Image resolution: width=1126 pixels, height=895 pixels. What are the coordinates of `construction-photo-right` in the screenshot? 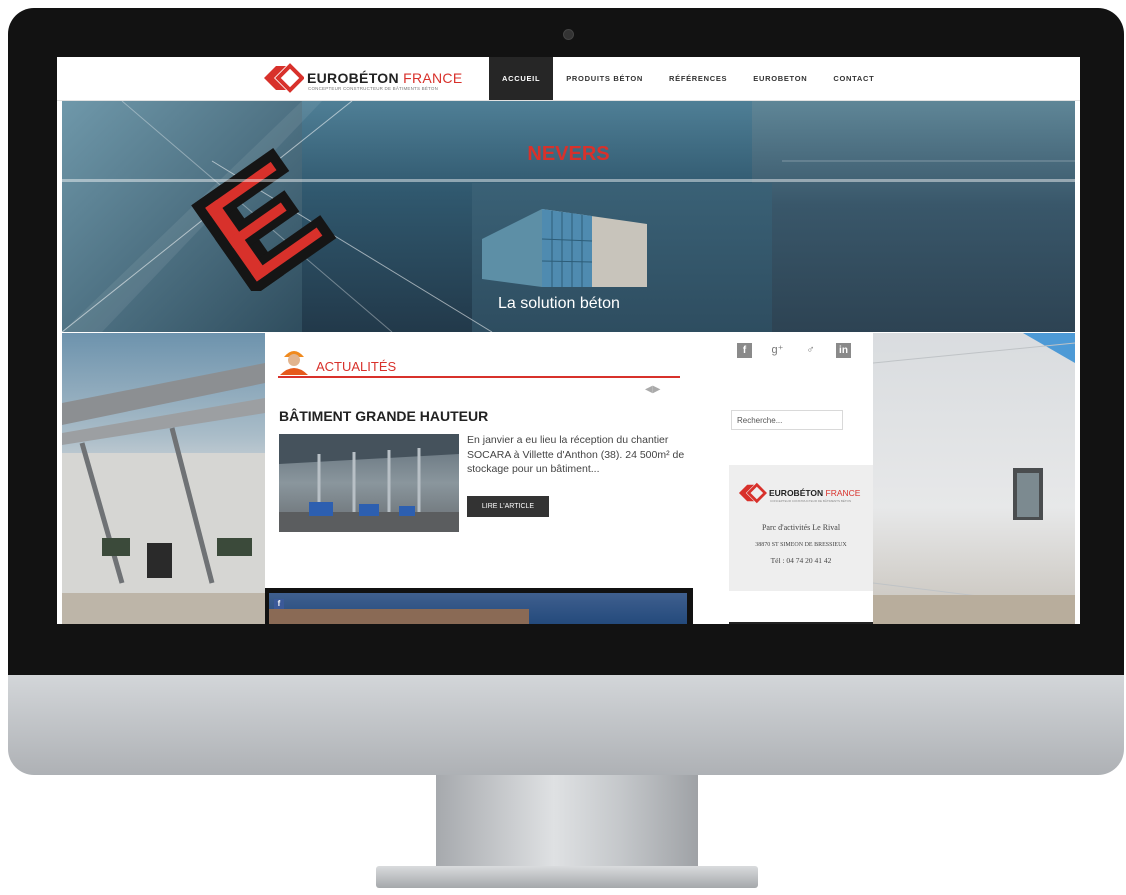 It's located at (974, 478).